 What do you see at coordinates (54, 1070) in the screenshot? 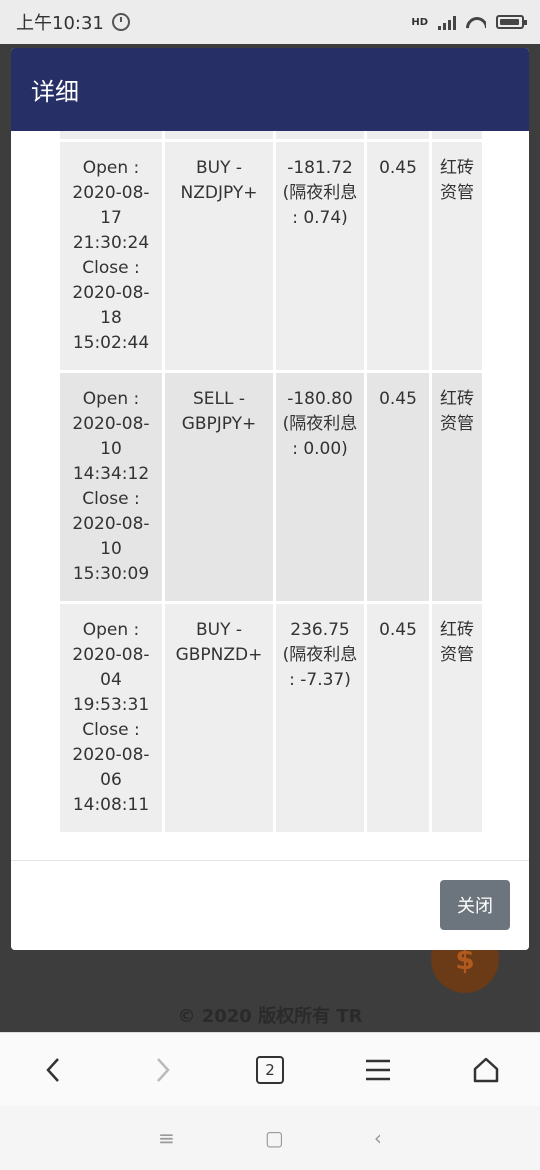
I see `back-icon` at bounding box center [54, 1070].